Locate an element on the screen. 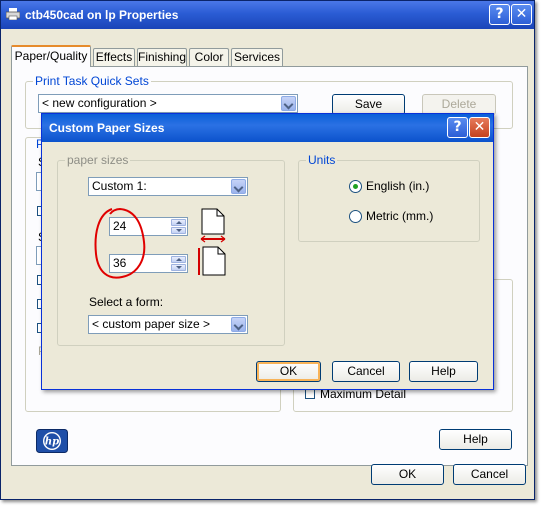 This screenshot has height=506, width=543. ok-button: OK is located at coordinates (407, 474).